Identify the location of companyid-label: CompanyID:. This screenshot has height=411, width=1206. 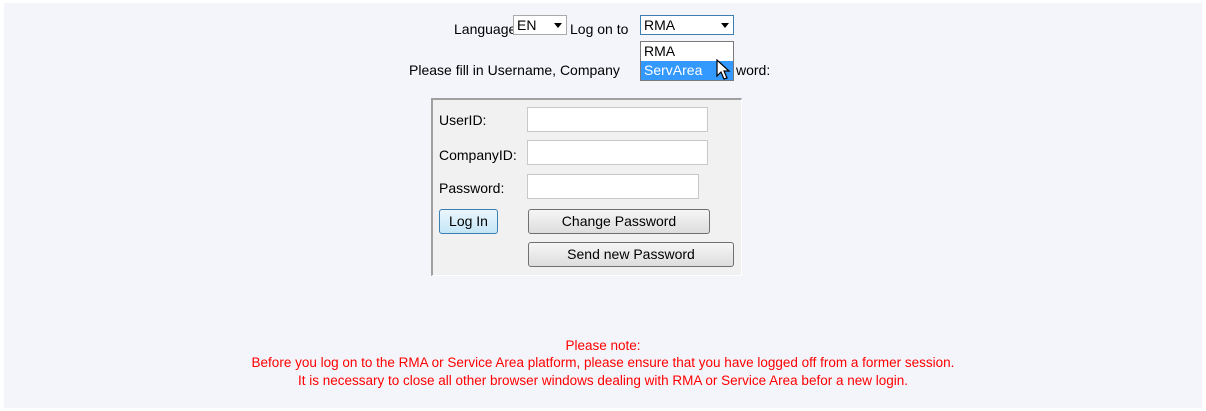
(478, 155).